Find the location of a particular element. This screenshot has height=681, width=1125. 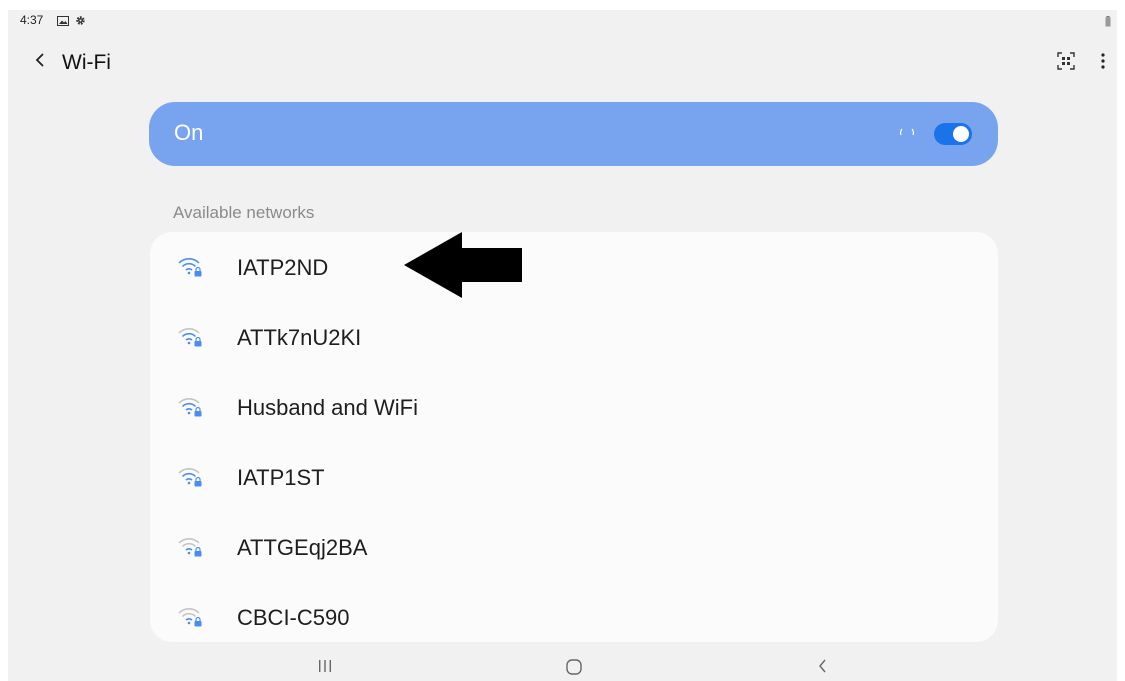

switch-knob is located at coordinates (961, 134).